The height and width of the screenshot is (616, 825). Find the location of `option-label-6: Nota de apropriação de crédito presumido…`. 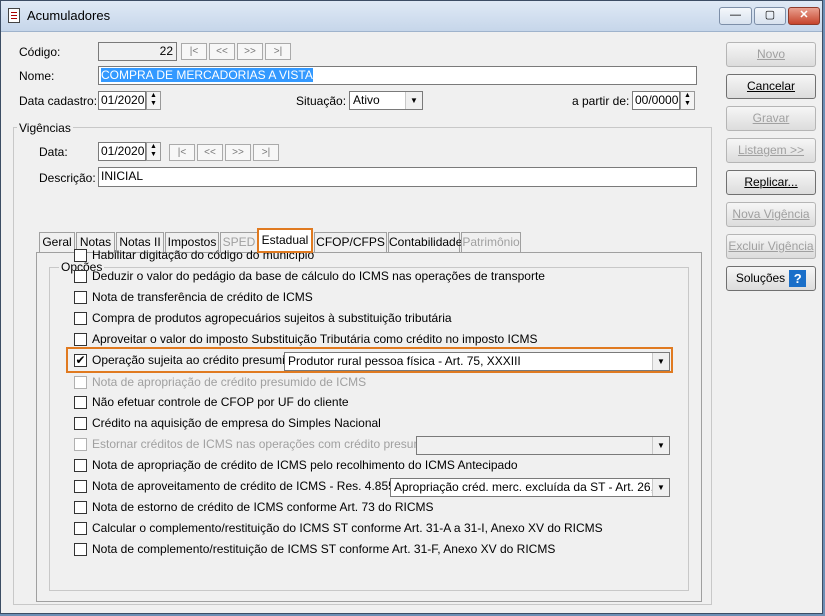

option-label-6: Nota de apropriação de crédito presumido… is located at coordinates (229, 382).